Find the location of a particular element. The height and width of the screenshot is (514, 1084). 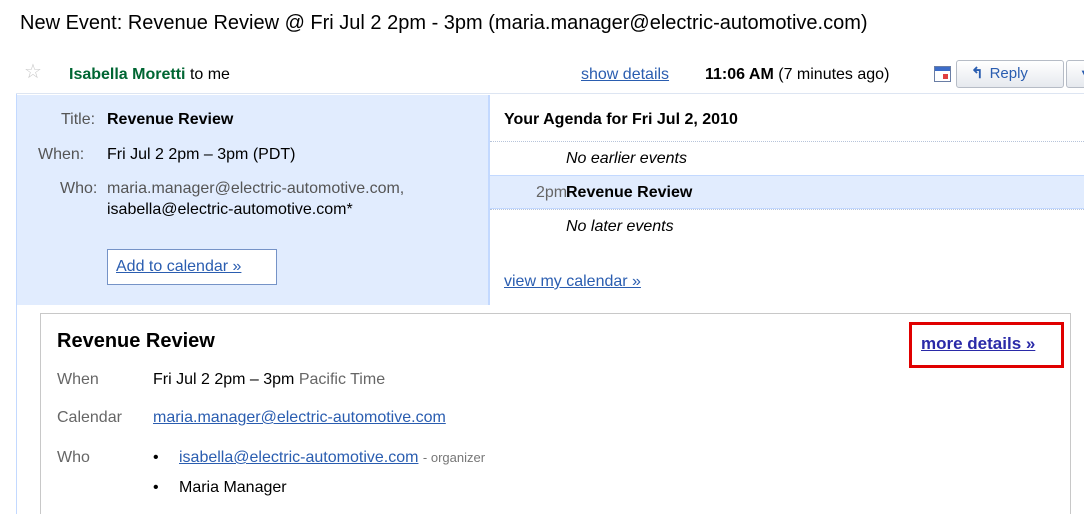

event-calendar-link: maria.manager@electric-automotive.com is located at coordinates (299, 418).